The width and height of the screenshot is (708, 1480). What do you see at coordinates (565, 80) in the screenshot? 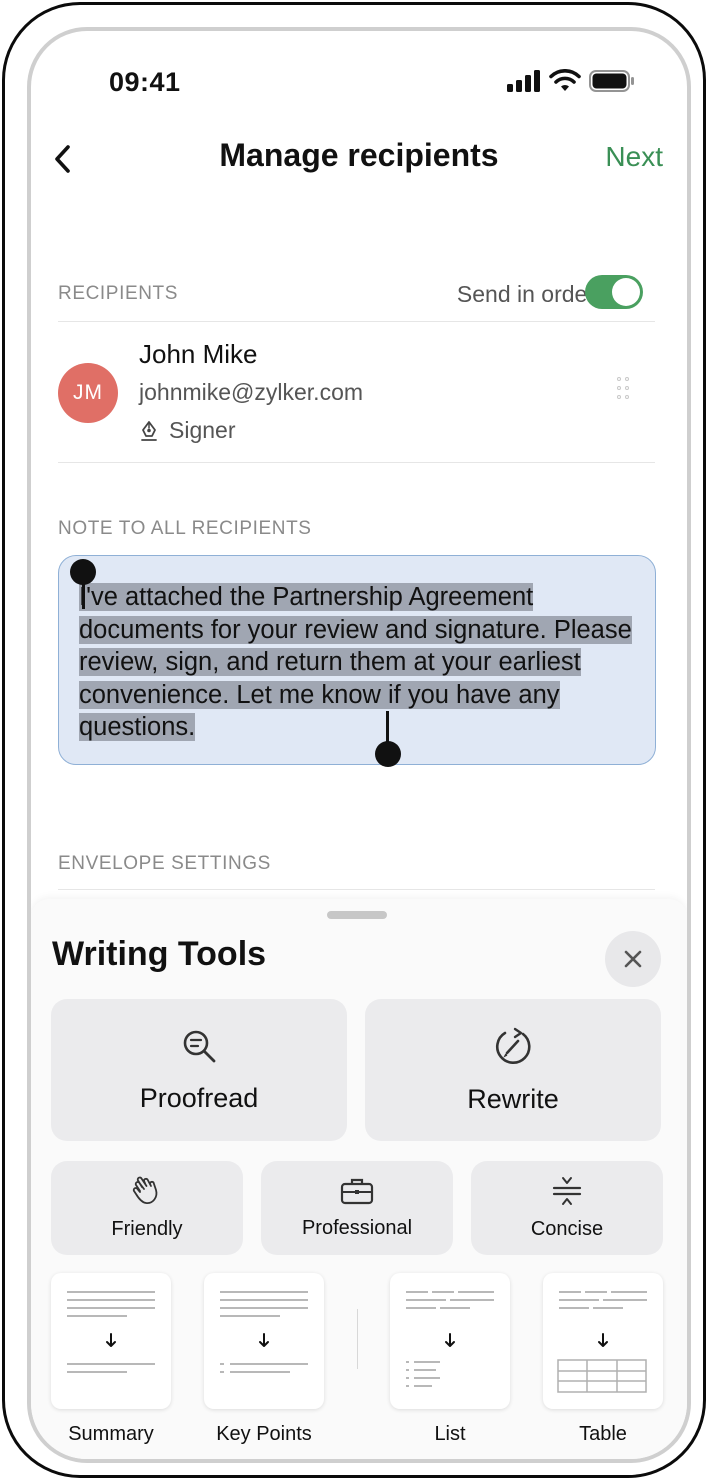
I see `wifi-icon` at bounding box center [565, 80].